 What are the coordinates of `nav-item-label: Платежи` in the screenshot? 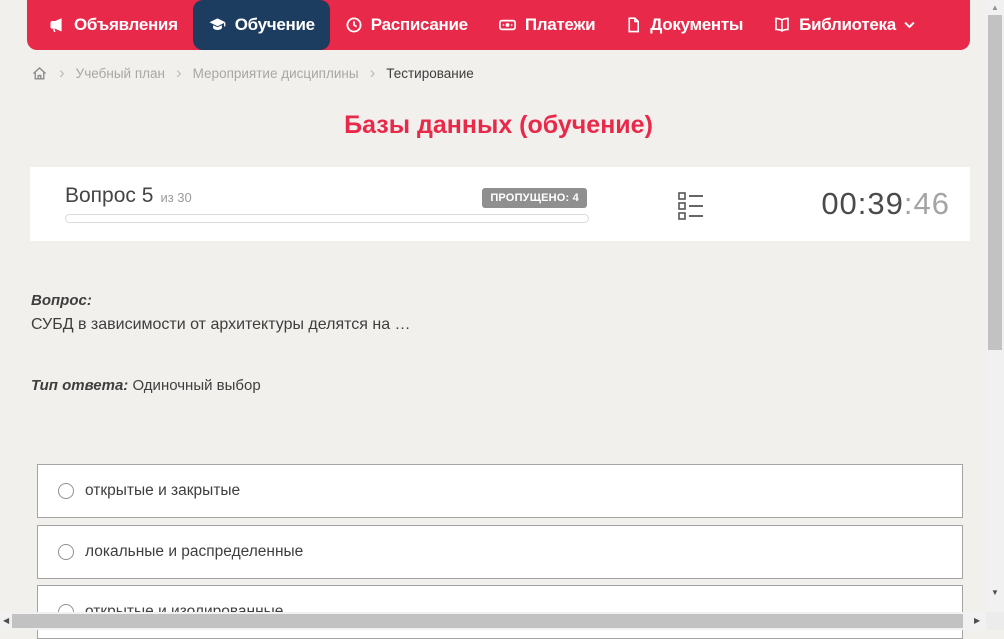 It's located at (560, 24).